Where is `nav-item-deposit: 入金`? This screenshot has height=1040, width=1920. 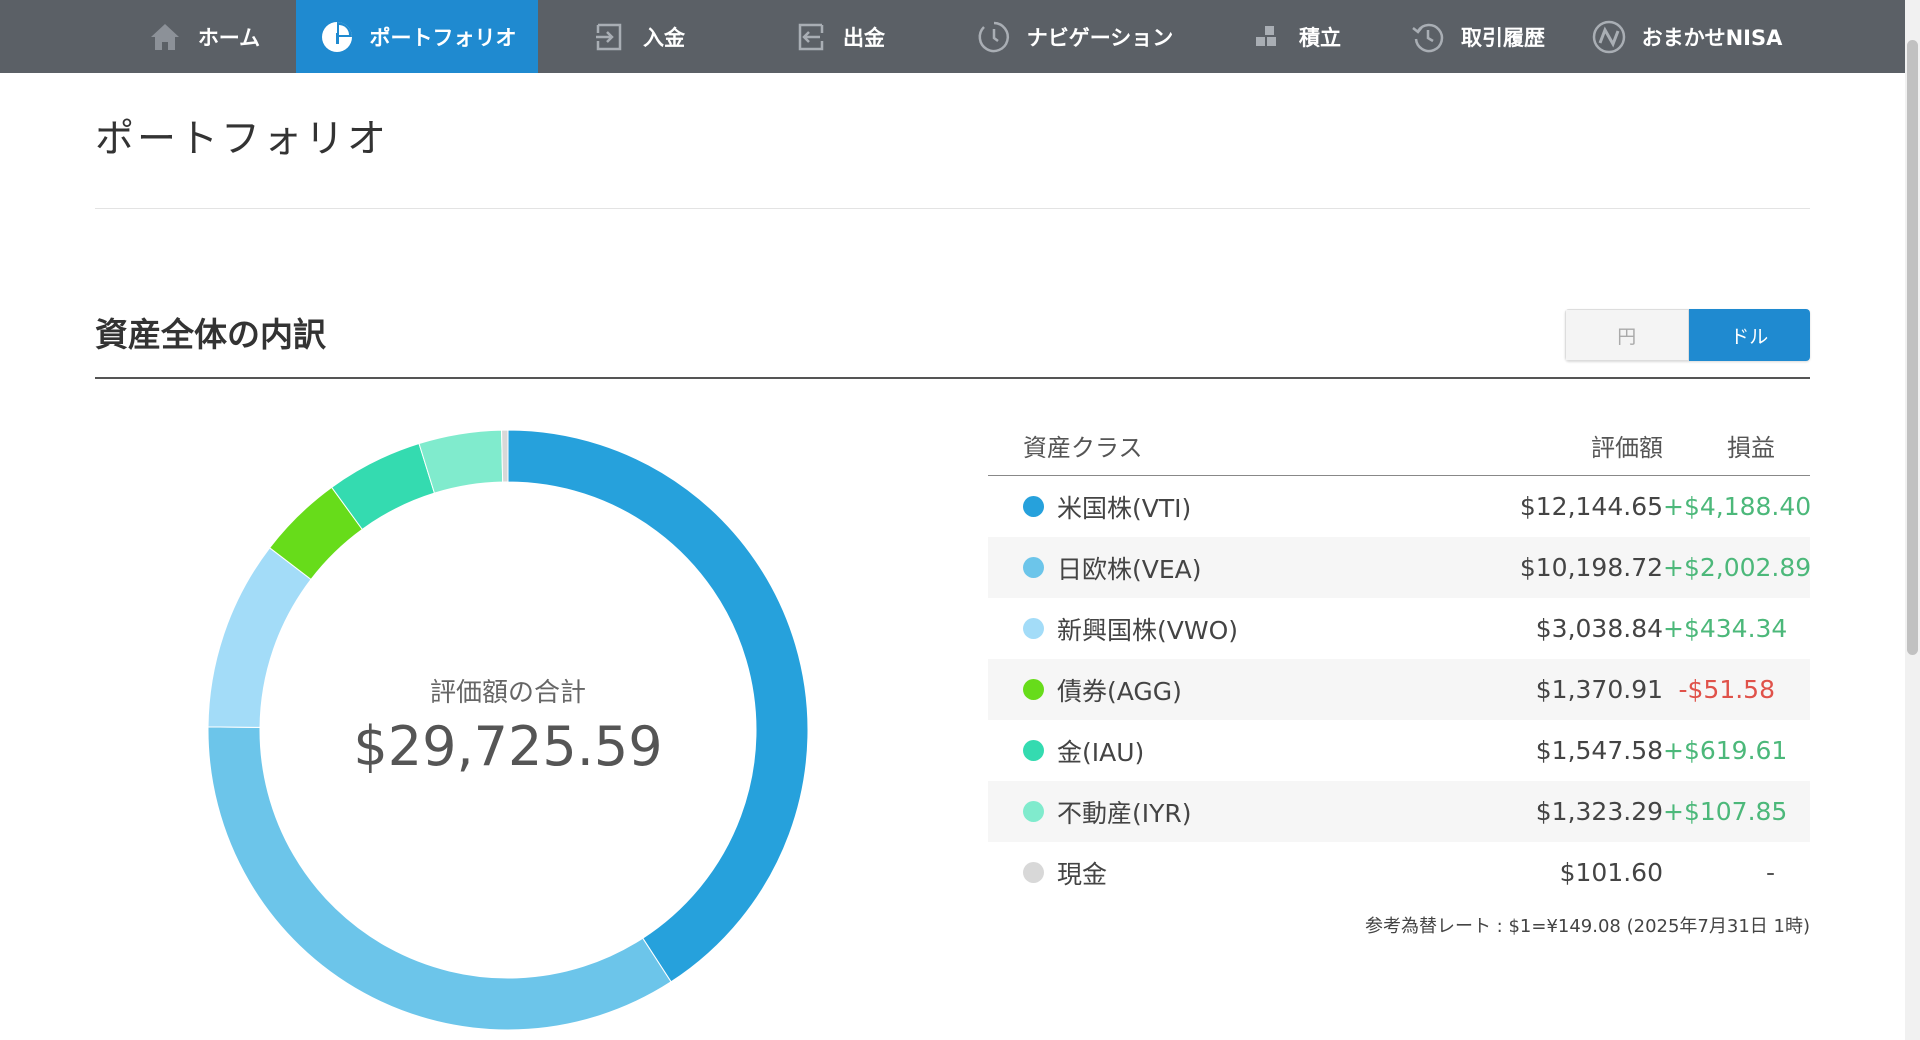 nav-item-deposit: 入金 is located at coordinates (638, 36).